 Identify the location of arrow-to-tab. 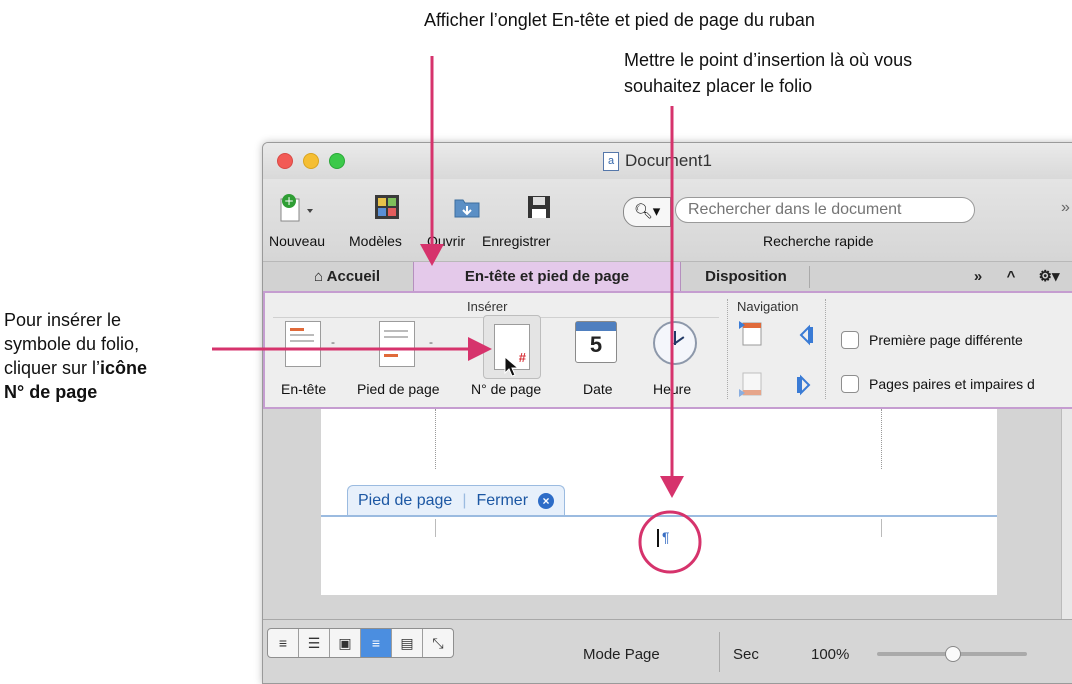
(432, 161).